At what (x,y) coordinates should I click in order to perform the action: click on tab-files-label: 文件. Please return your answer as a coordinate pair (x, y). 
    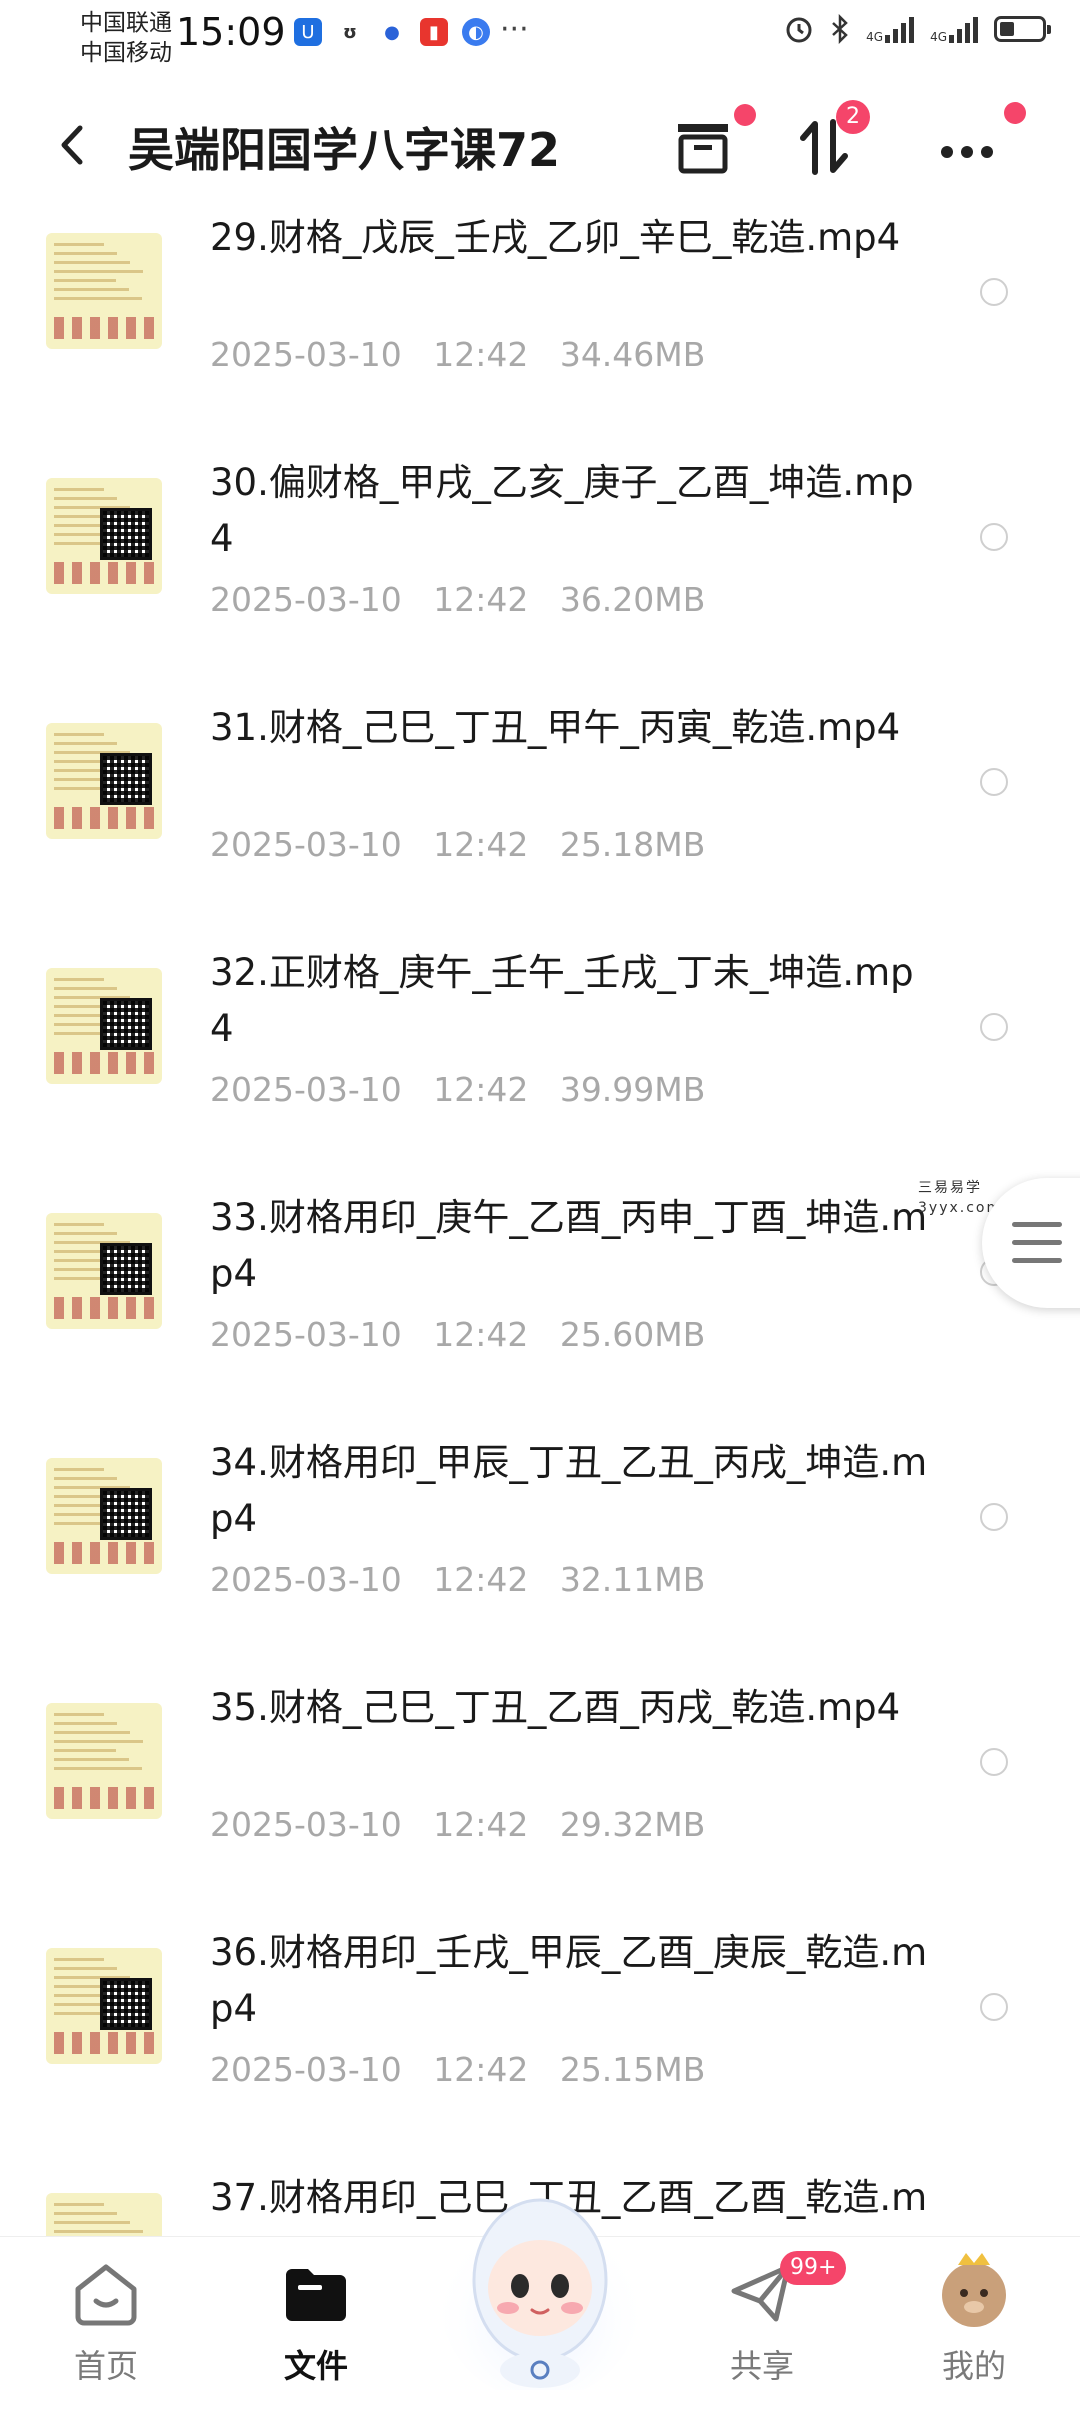
    Looking at the image, I should click on (315, 2366).